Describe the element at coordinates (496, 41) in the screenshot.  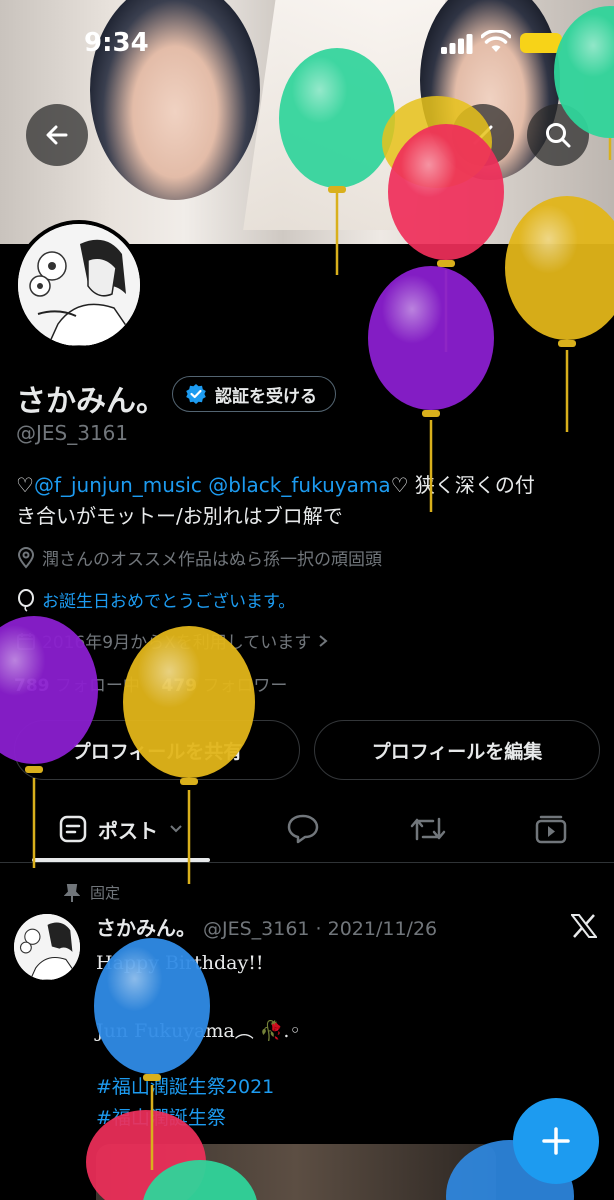
I see `wifi-icon` at that location.